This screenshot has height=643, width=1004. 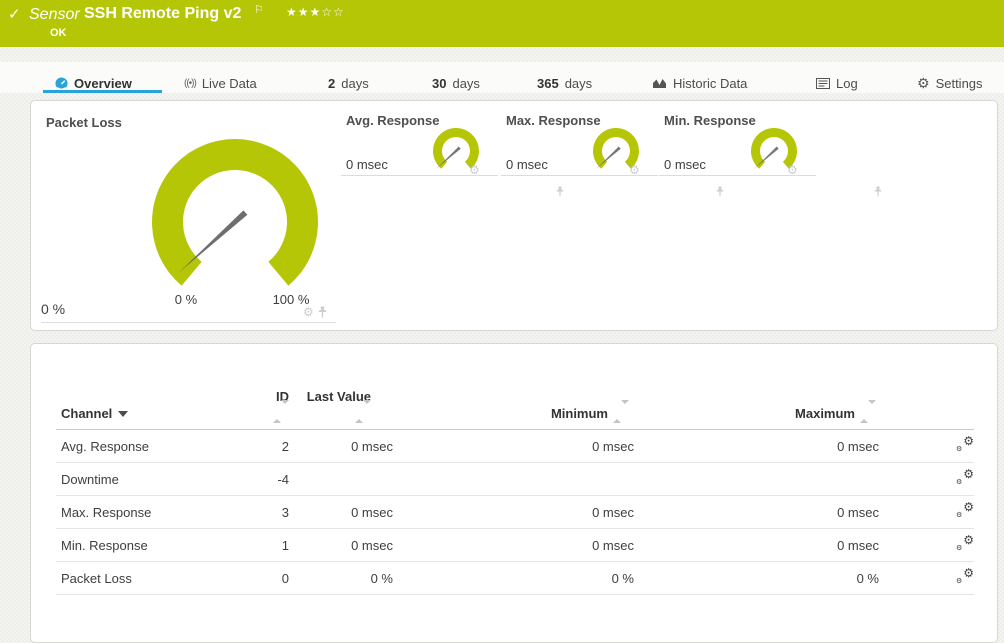 What do you see at coordinates (54, 14) in the screenshot?
I see `object-type-label: Sensor` at bounding box center [54, 14].